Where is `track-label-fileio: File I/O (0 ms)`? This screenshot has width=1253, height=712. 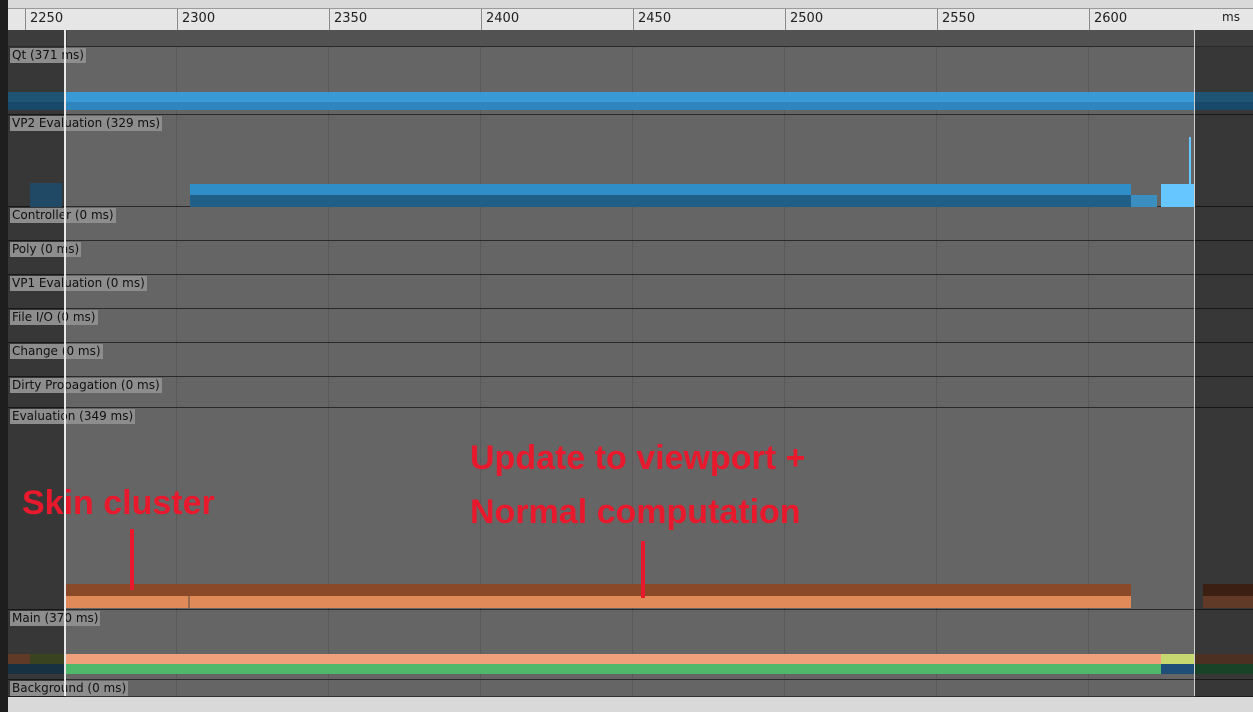 track-label-fileio: File I/O (0 ms) is located at coordinates (54, 317).